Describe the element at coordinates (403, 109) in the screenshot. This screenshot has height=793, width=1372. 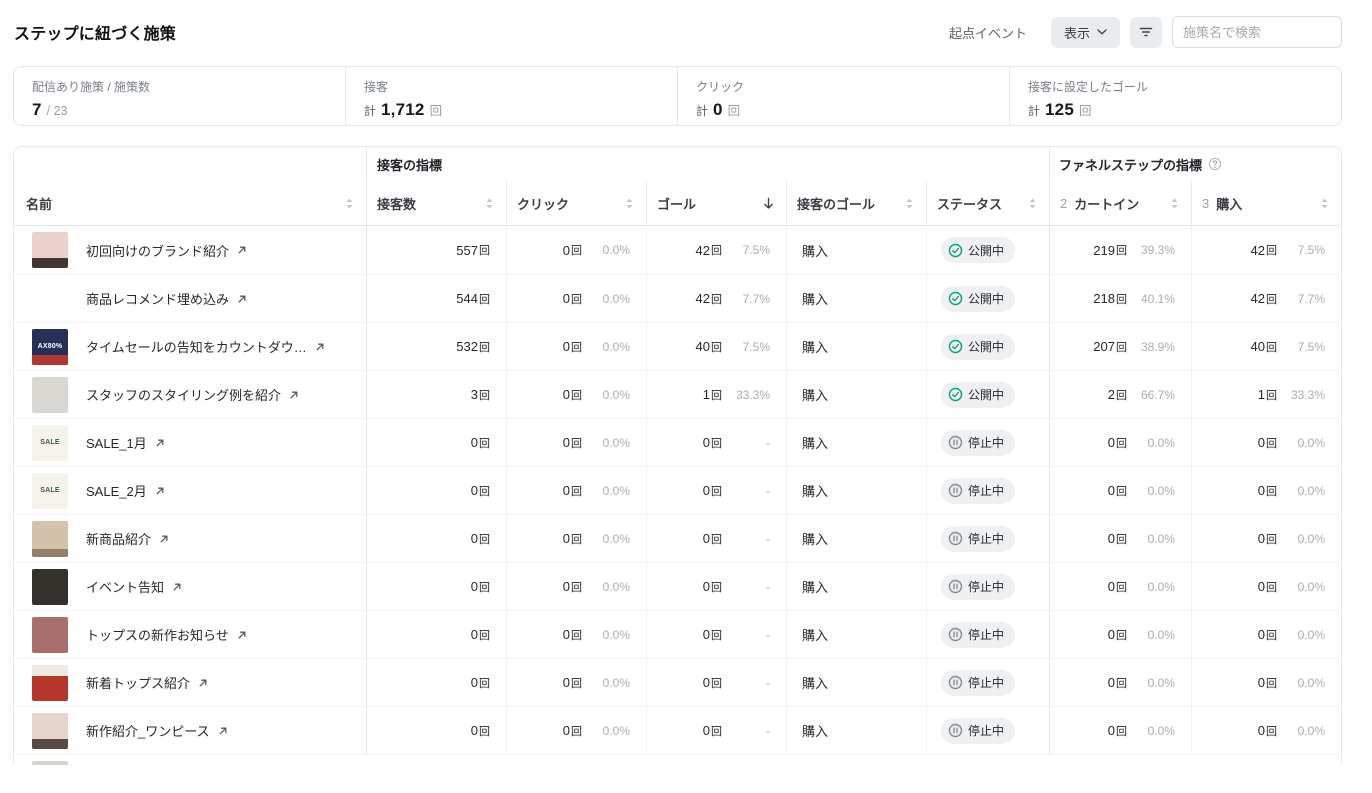
I see `card-value: 1,712` at that location.